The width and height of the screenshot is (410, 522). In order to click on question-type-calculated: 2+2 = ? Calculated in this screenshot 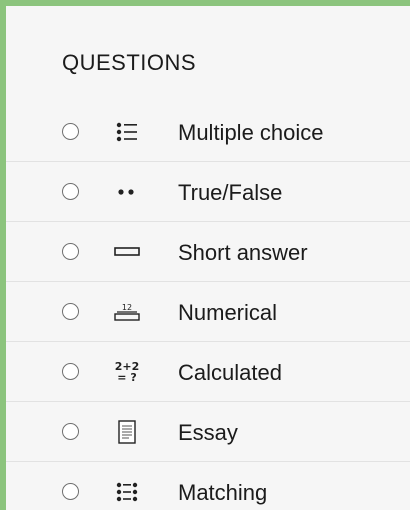, I will do `click(208, 372)`.